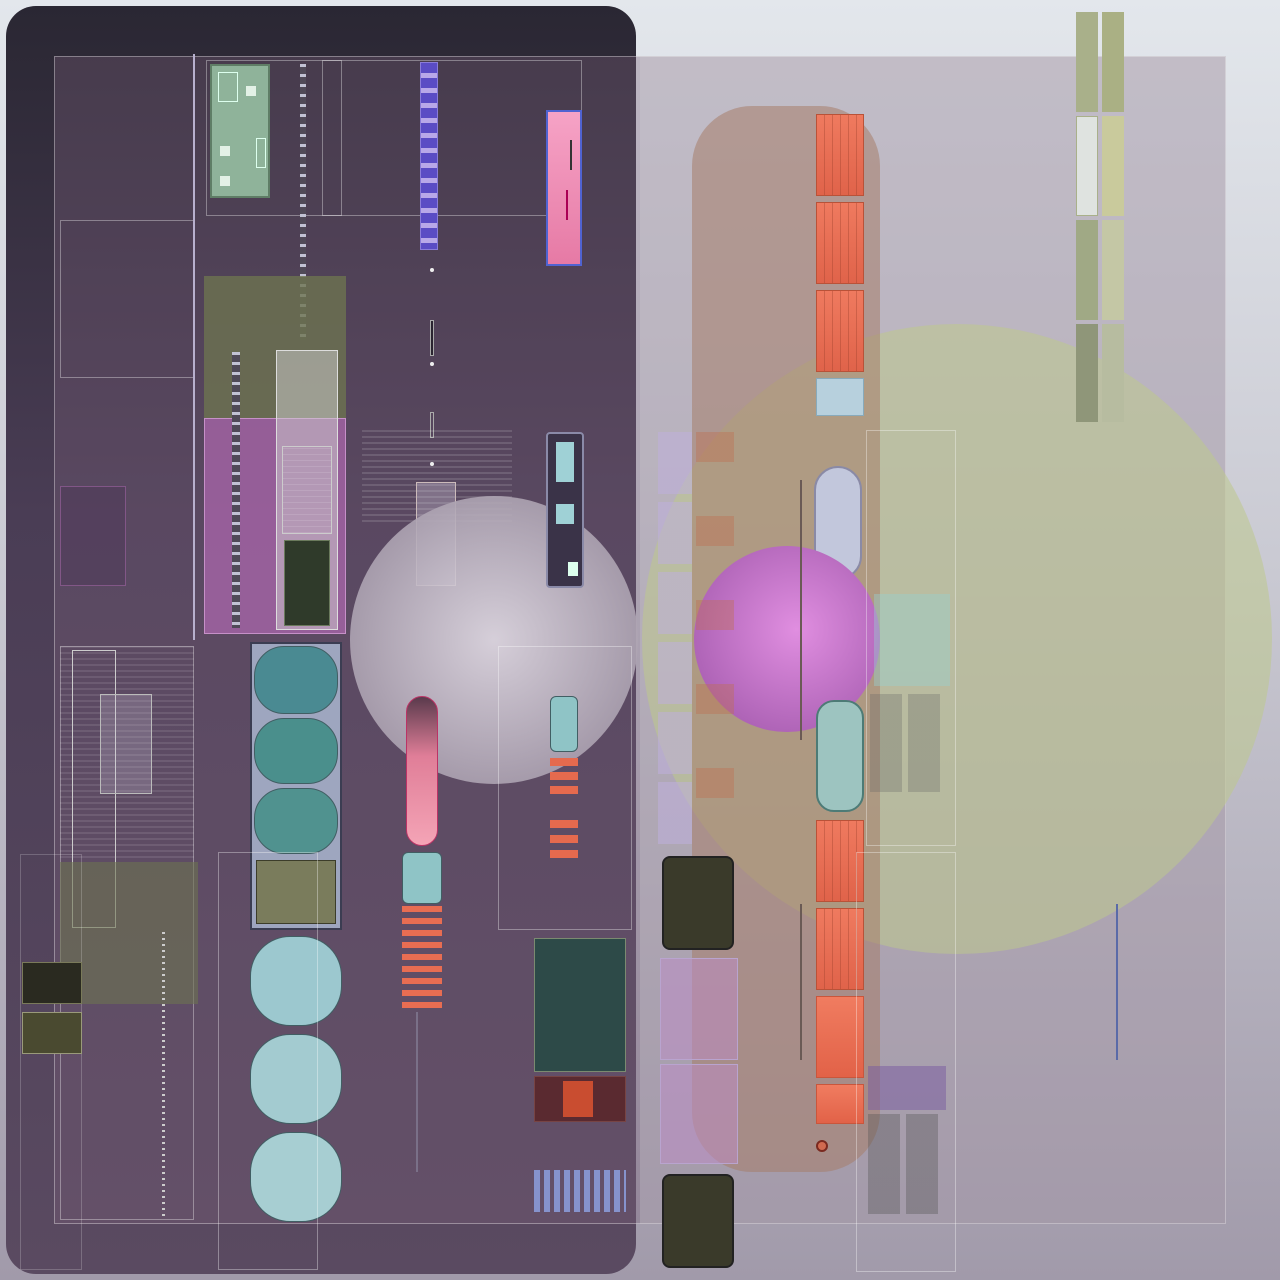  I want to click on small-pcb, so click(93, 536).